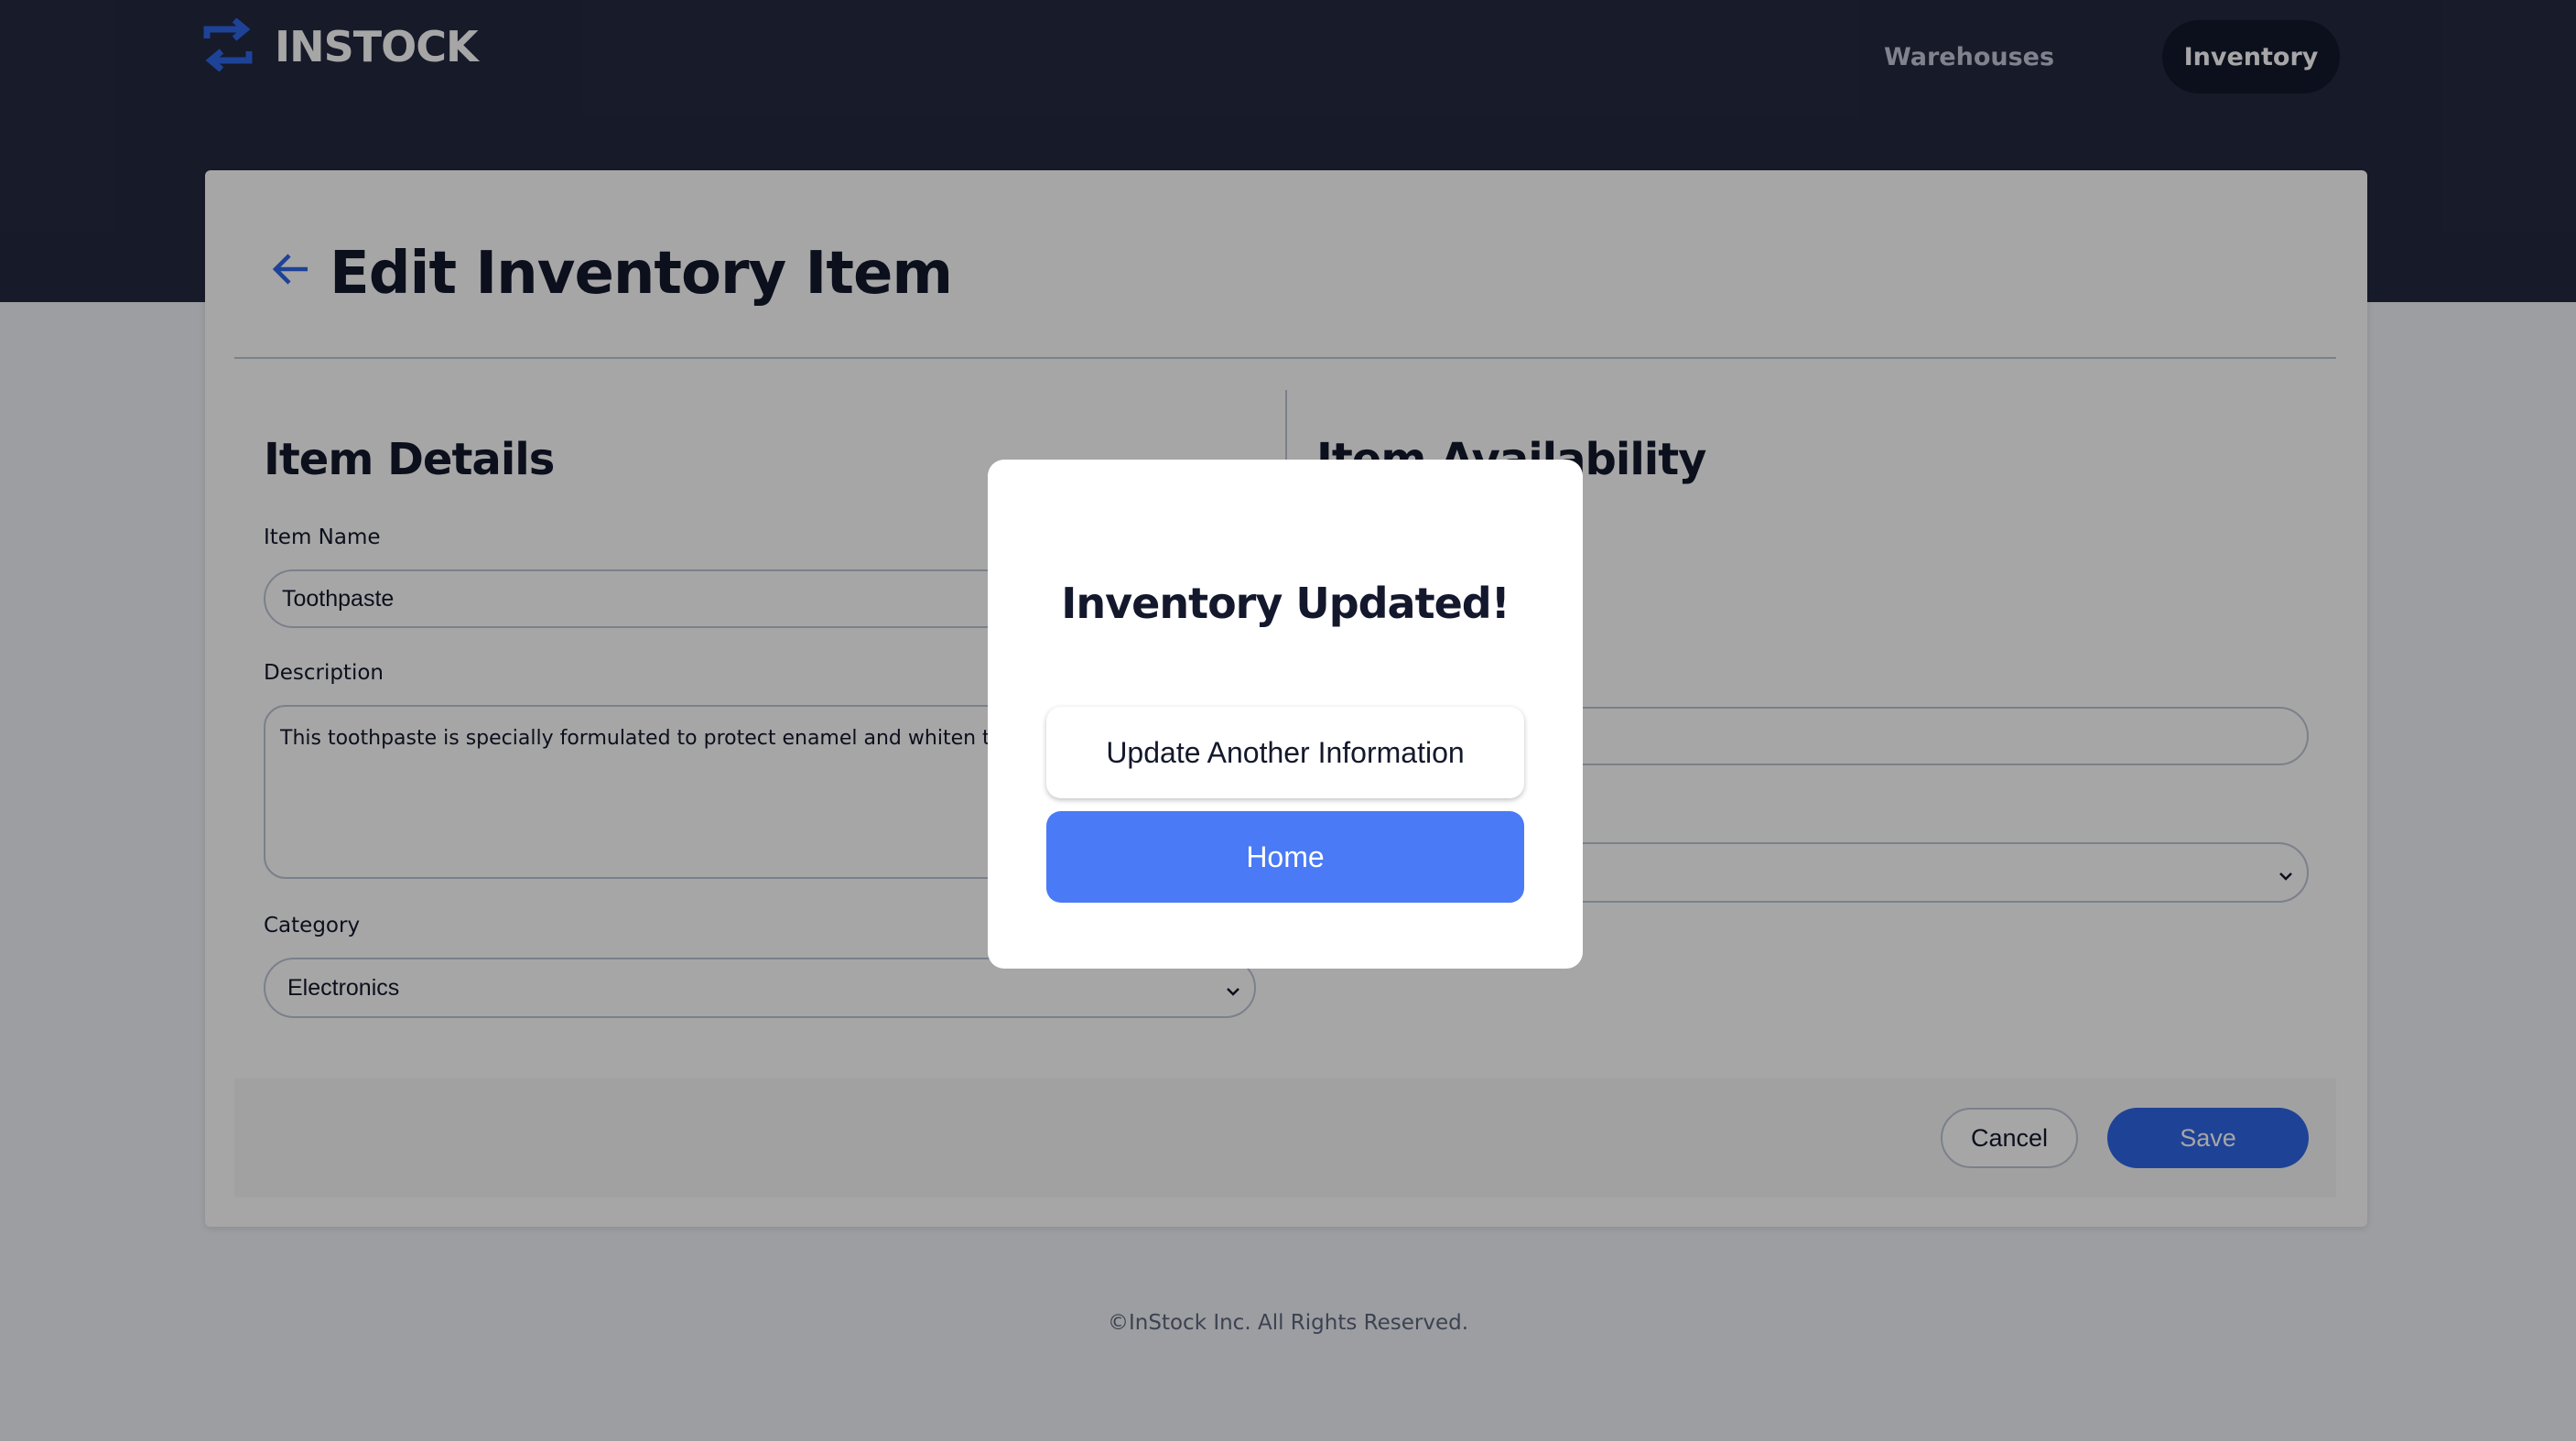  Describe the element at coordinates (1286, 603) in the screenshot. I see `modal-title: Inventory Updated!` at that location.